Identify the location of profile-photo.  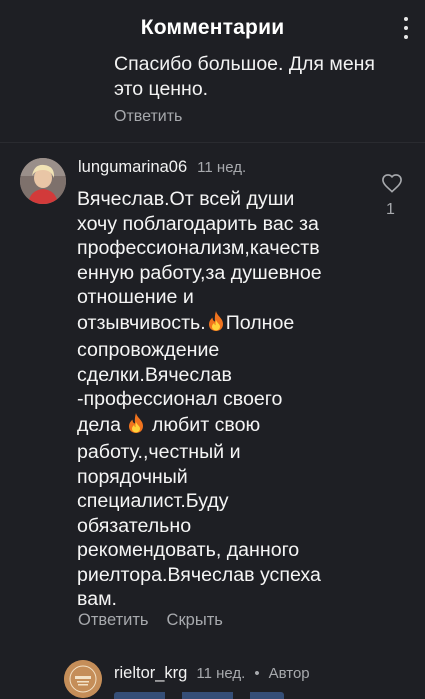
(43, 181).